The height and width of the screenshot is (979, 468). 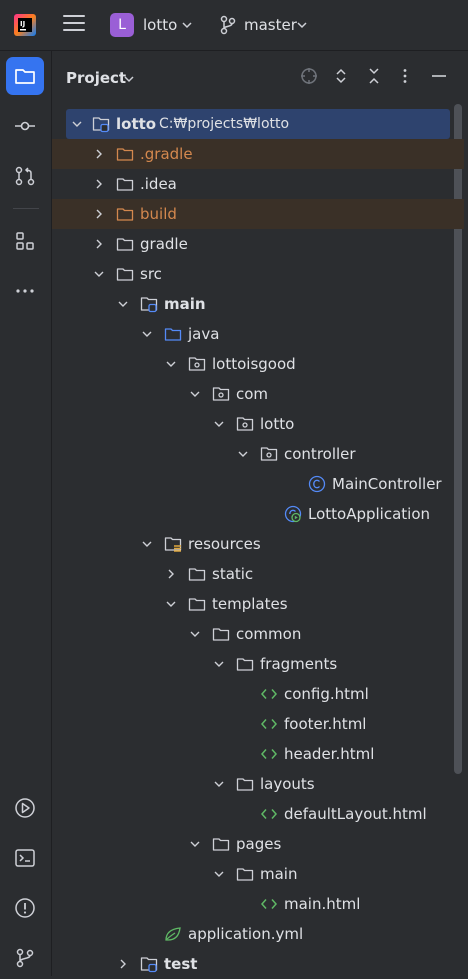 I want to click on title-bar: IJ L lotto master, so click(x=234, y=25).